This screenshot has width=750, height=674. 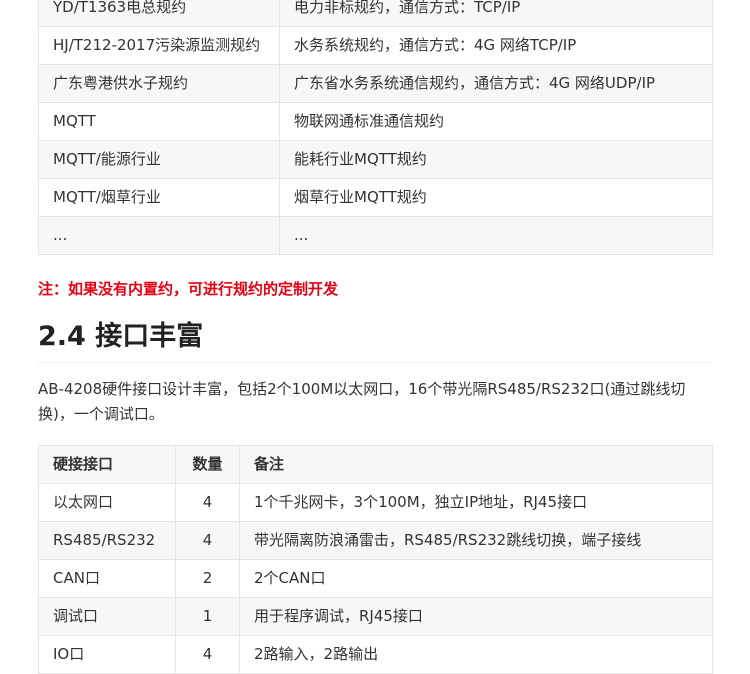 I want to click on protocol-name: HJ/T212-2017污染源监测规约, so click(x=159, y=45).